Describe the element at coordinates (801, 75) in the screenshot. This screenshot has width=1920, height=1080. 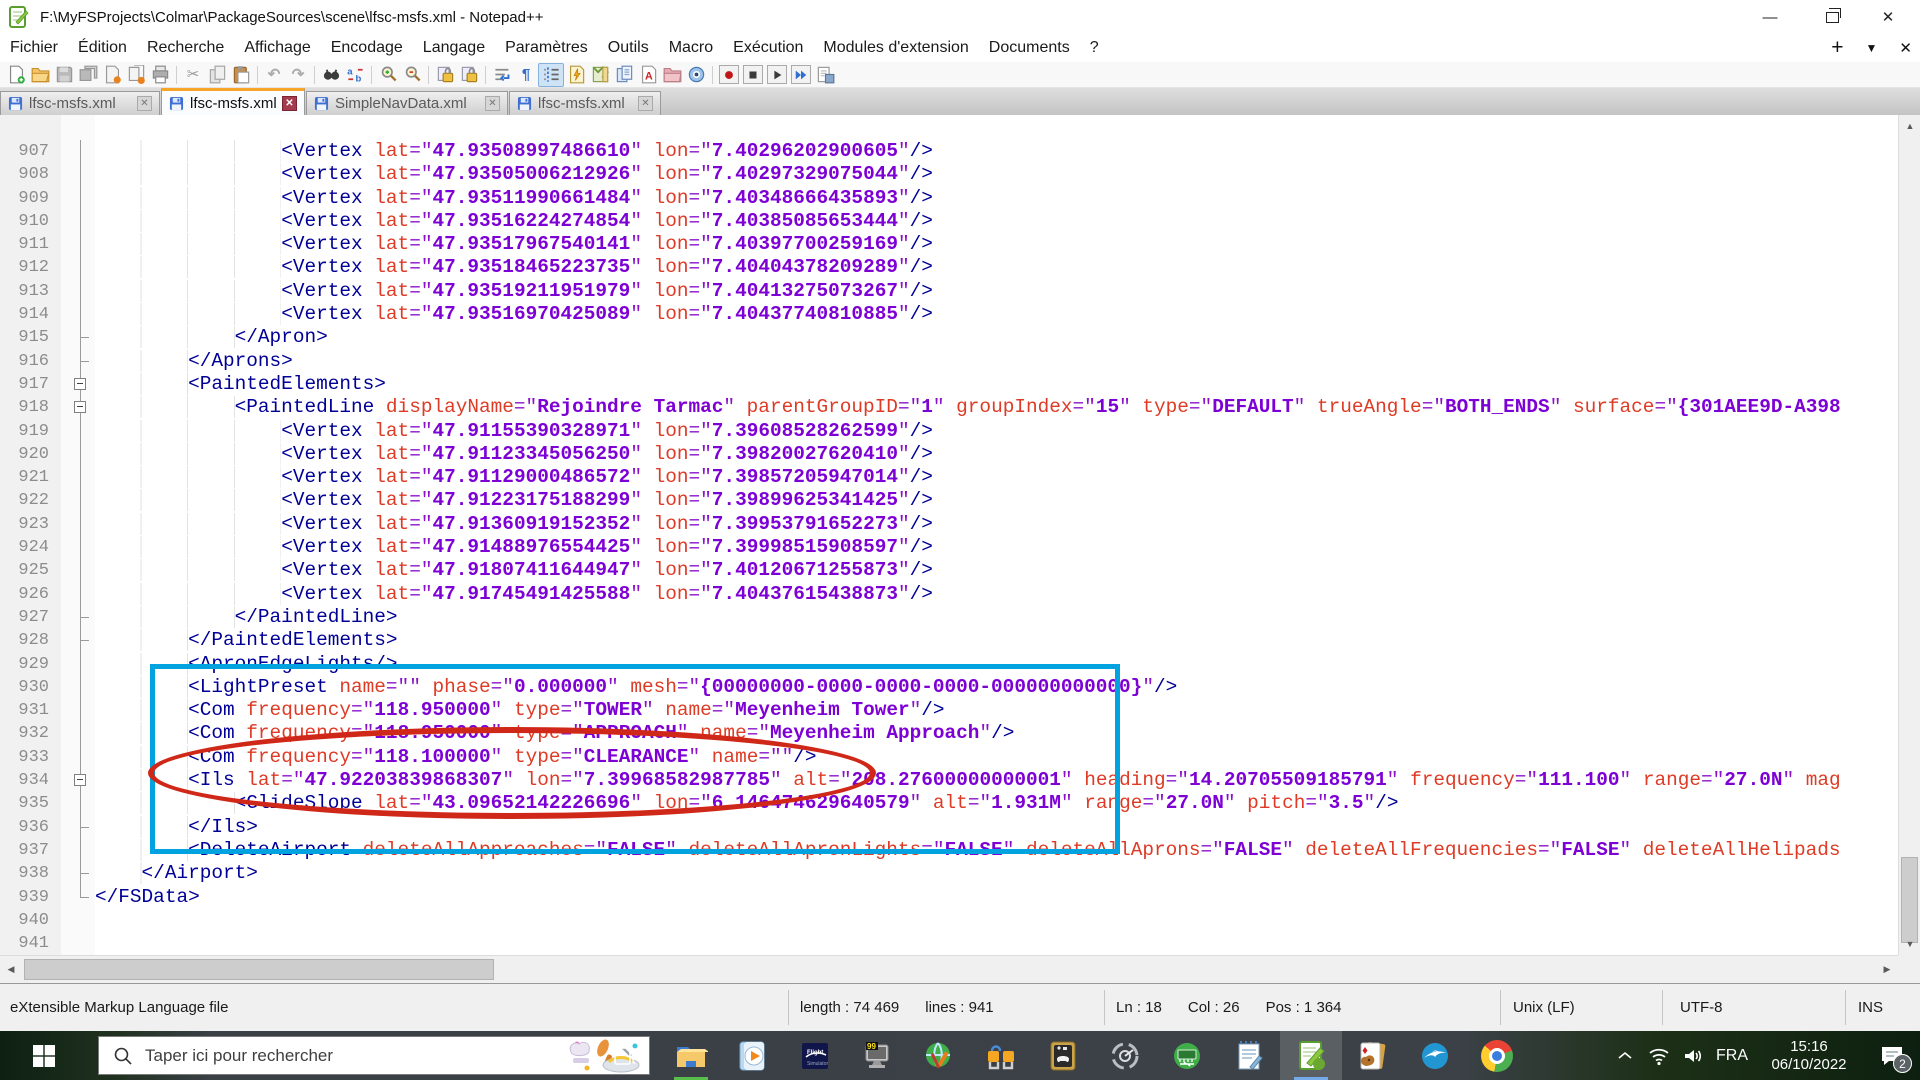
I see `macro-run-multiple-icon` at that location.